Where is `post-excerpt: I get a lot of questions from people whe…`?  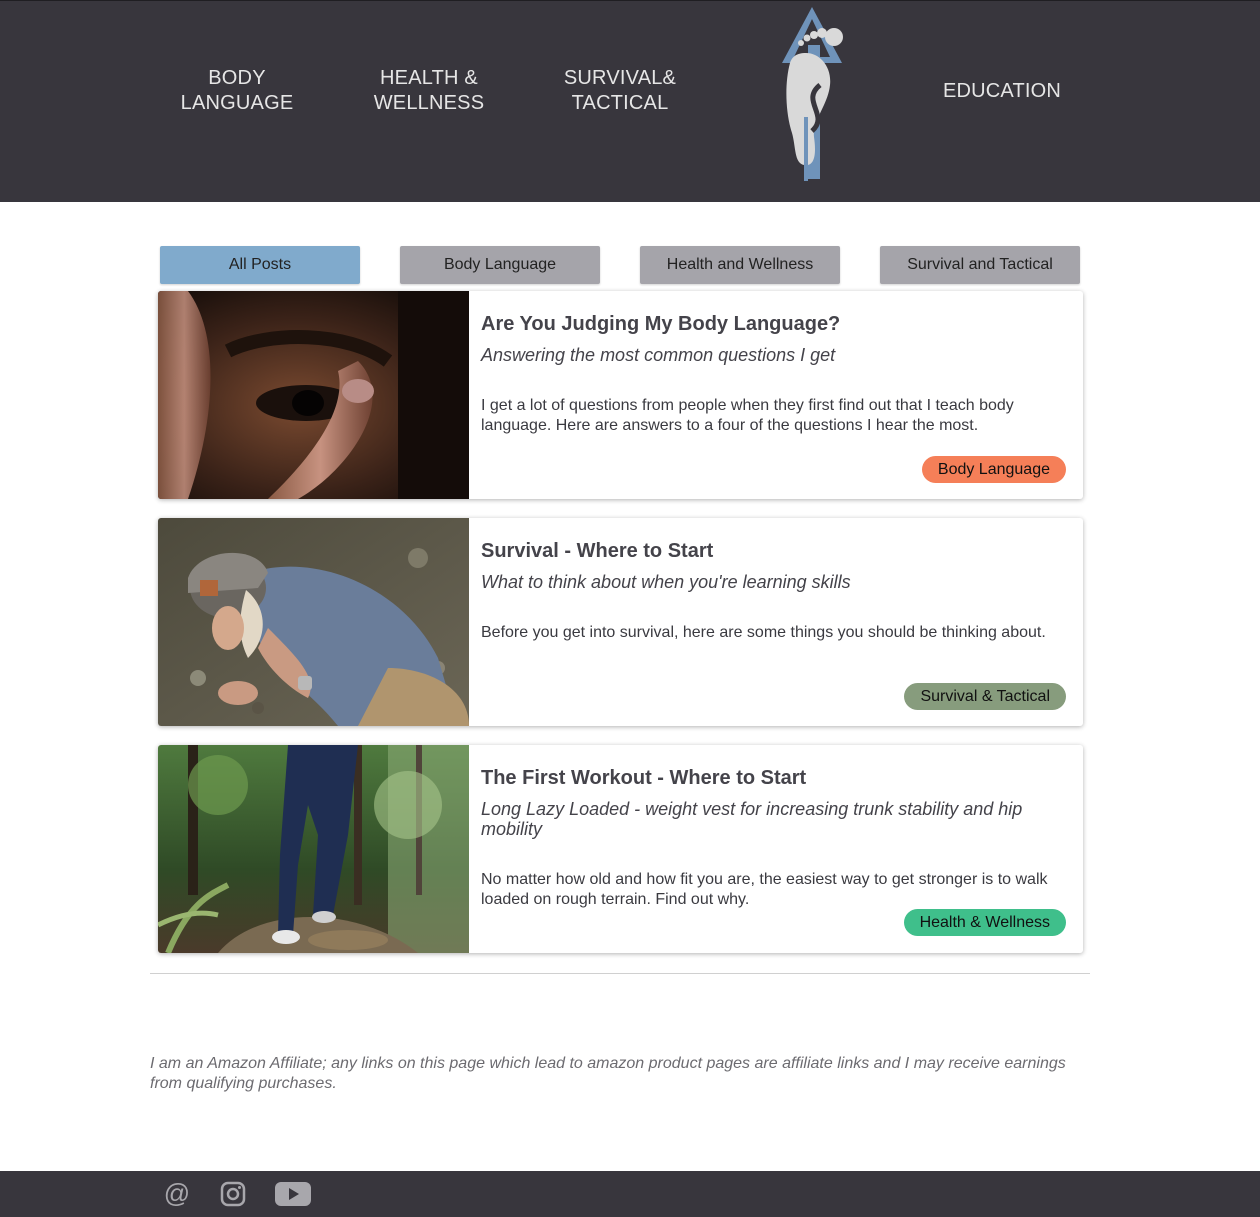
post-excerpt: I get a lot of questions from people whe… is located at coordinates (747, 415).